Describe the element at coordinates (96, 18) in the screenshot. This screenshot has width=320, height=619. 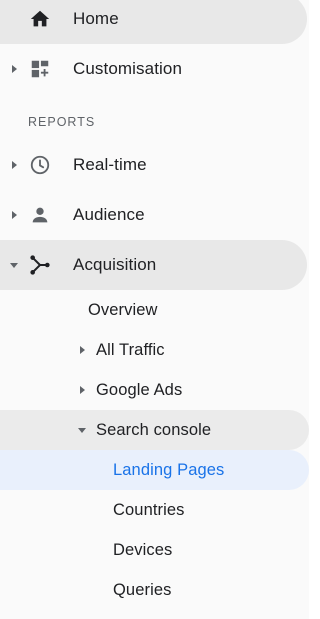
I see `nav-item-label: Home` at that location.